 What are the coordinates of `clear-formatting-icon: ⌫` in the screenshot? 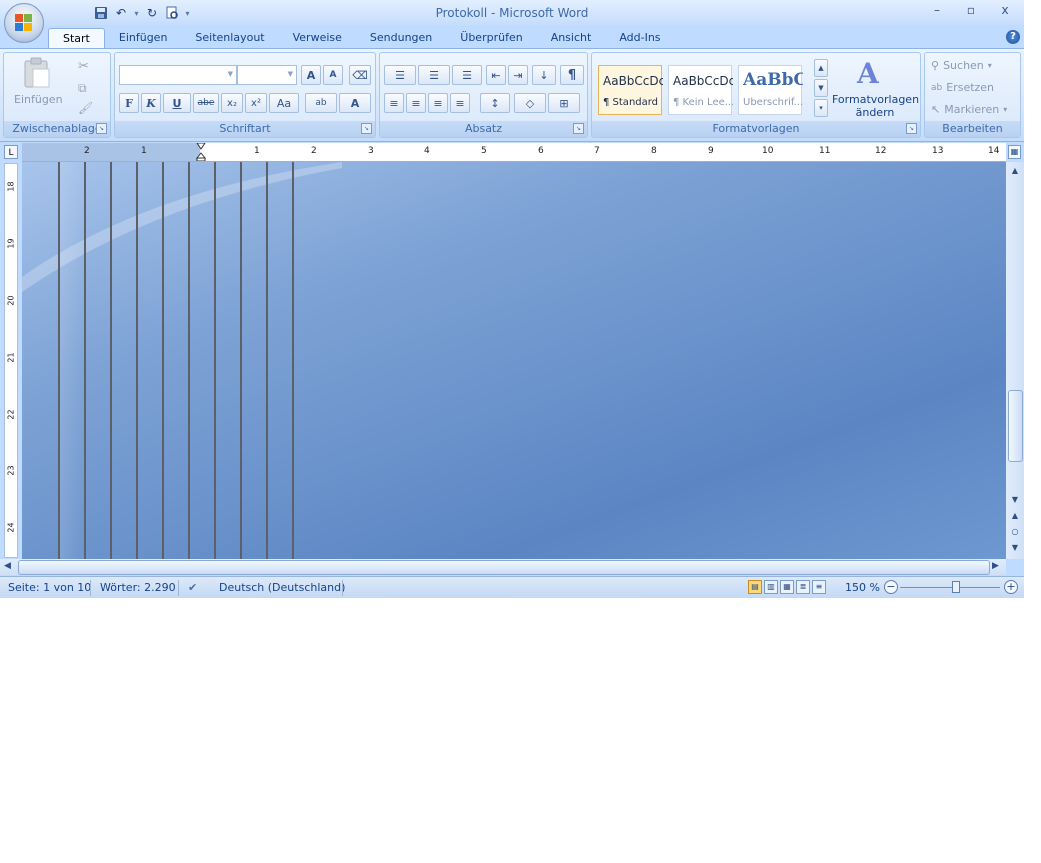 It's located at (360, 75).